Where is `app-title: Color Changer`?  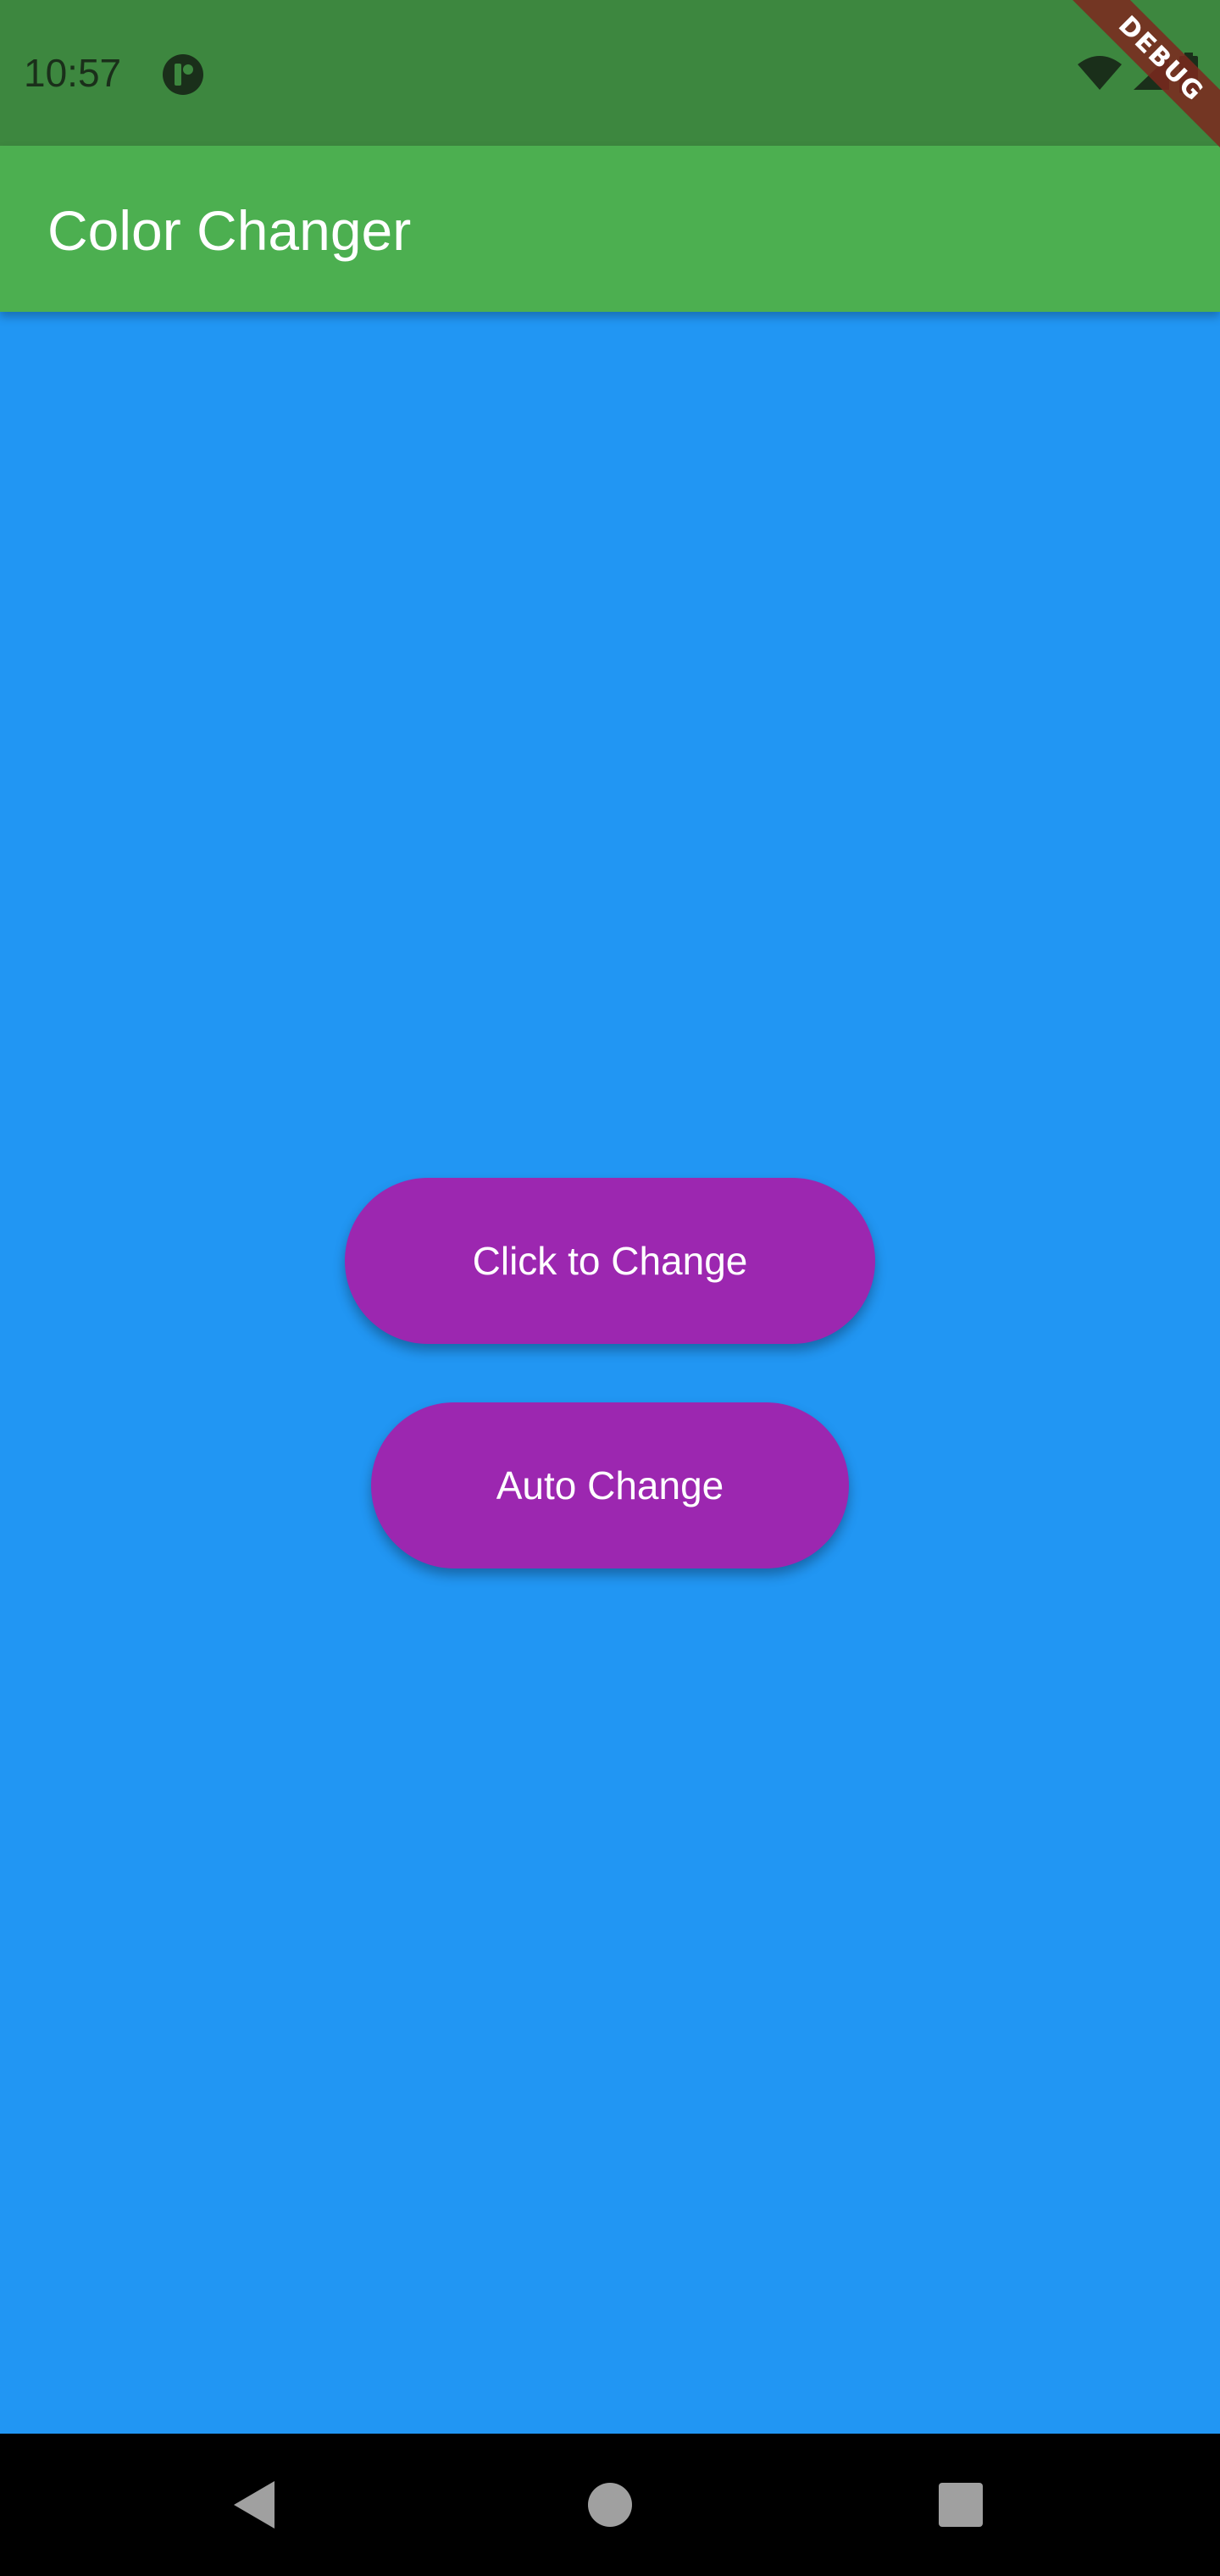
app-title: Color Changer is located at coordinates (229, 230).